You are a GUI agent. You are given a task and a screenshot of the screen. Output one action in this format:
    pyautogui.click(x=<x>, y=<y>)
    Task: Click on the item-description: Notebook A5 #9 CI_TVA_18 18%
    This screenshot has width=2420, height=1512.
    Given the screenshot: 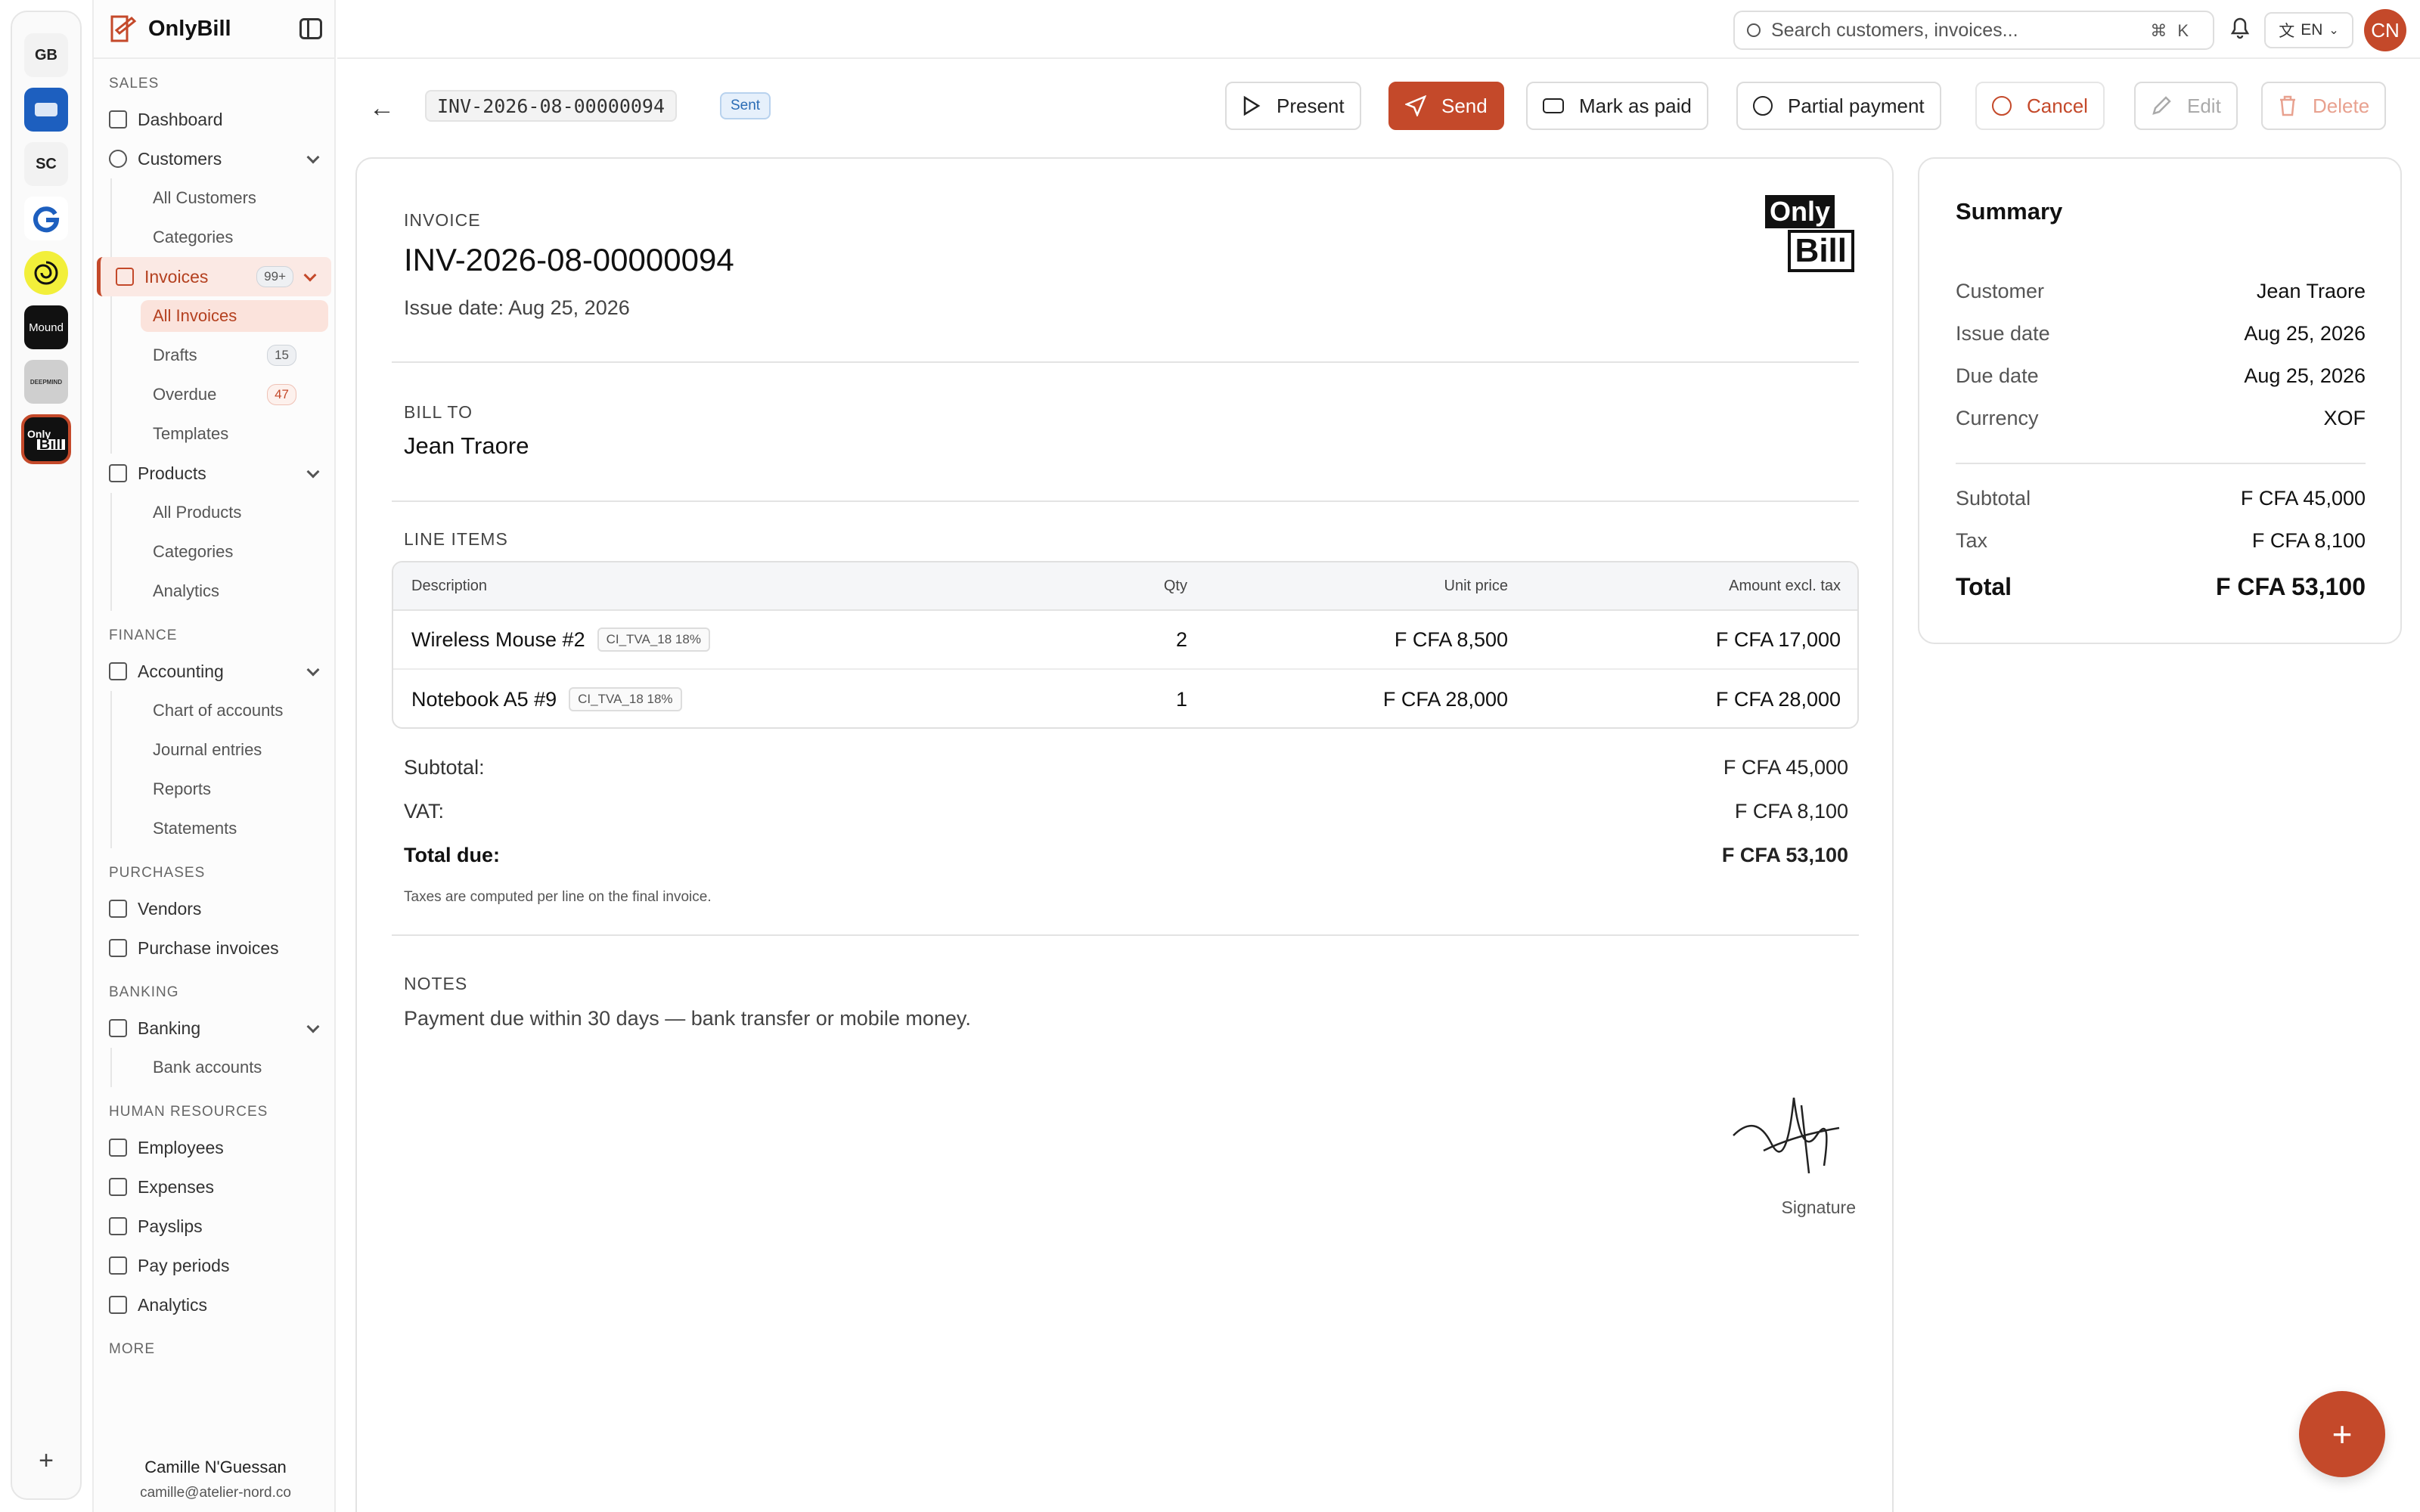 What is the action you would take?
    pyautogui.click(x=546, y=698)
    